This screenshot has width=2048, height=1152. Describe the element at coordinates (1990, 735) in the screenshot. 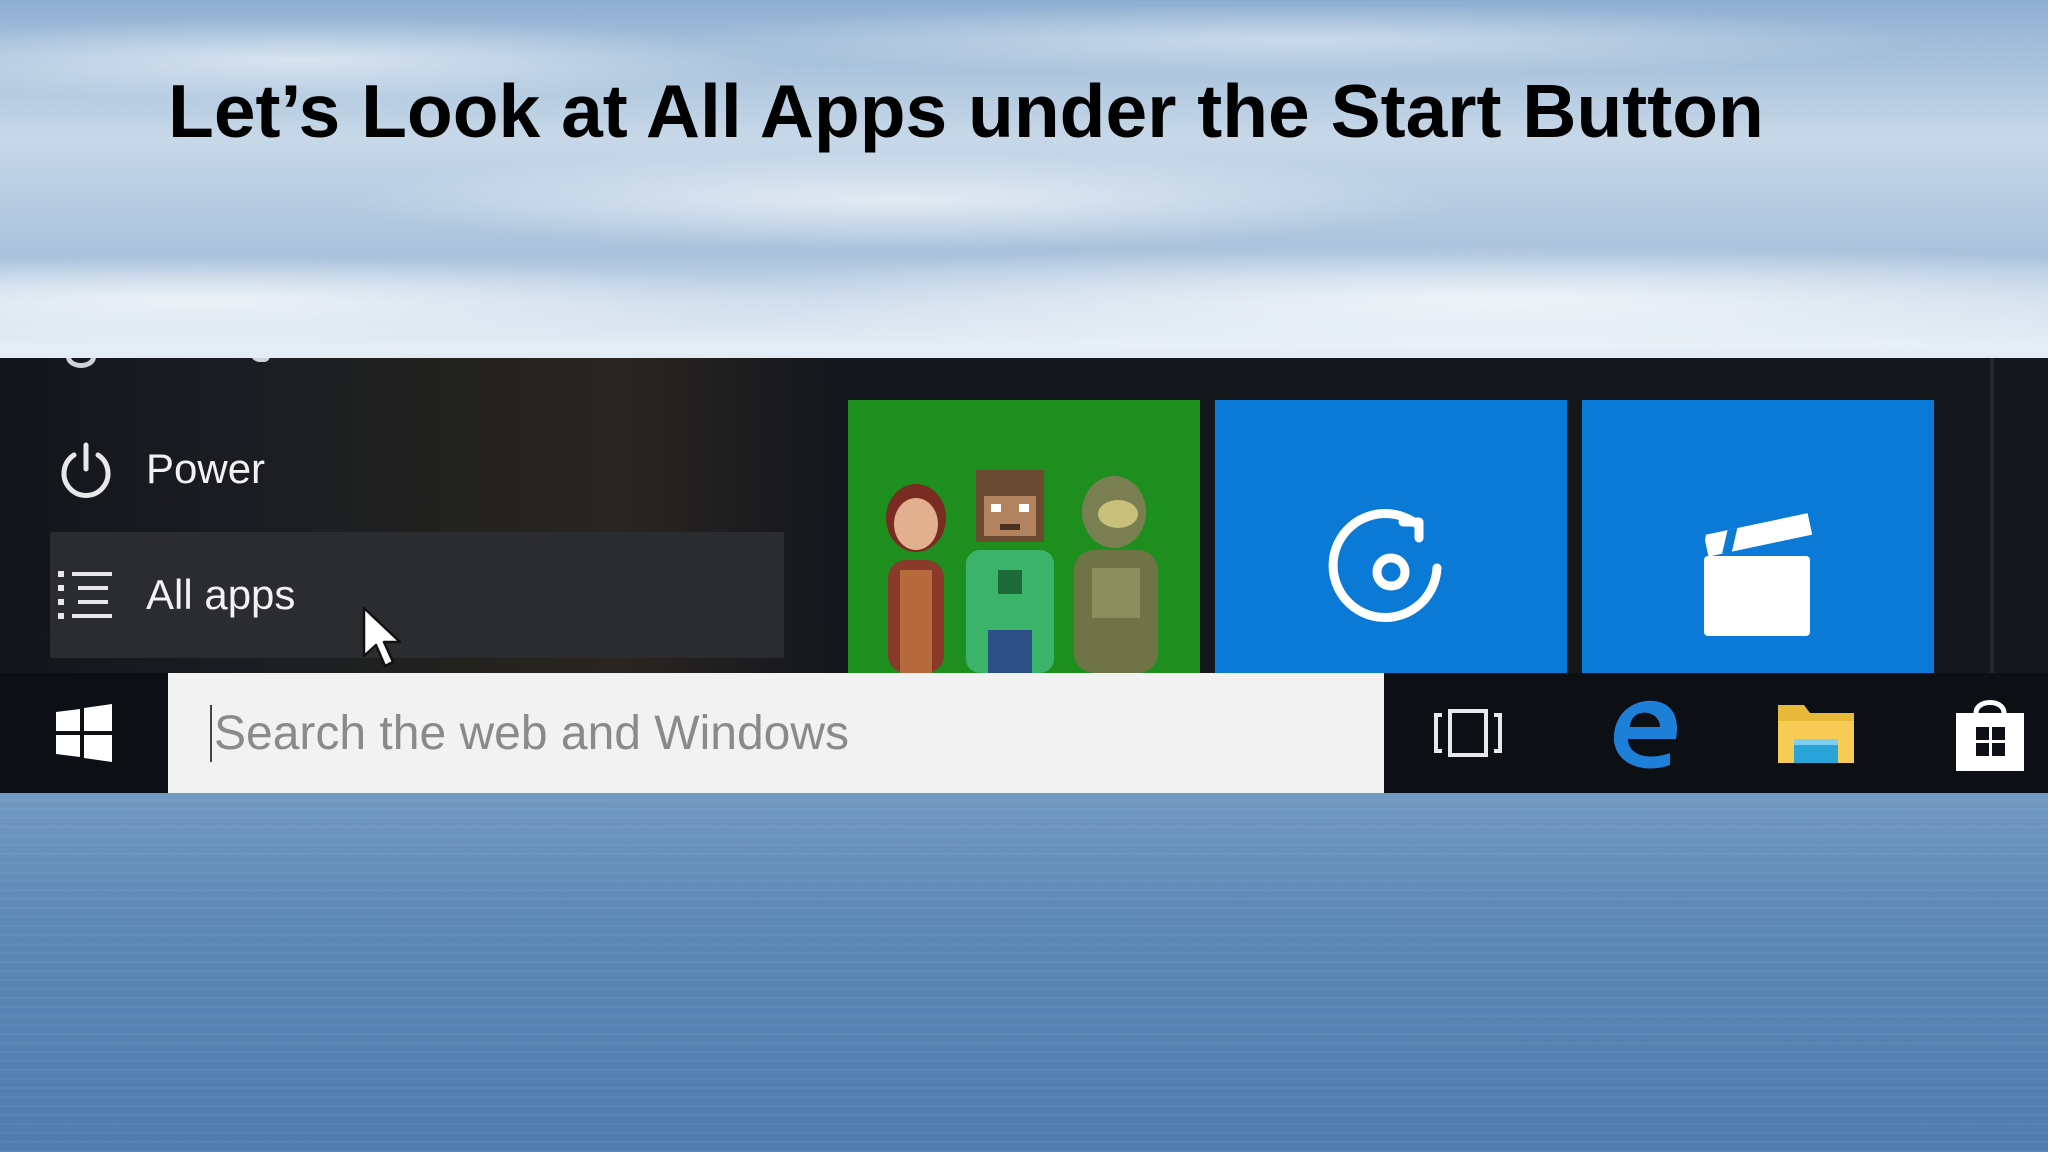

I see `store-icon` at that location.